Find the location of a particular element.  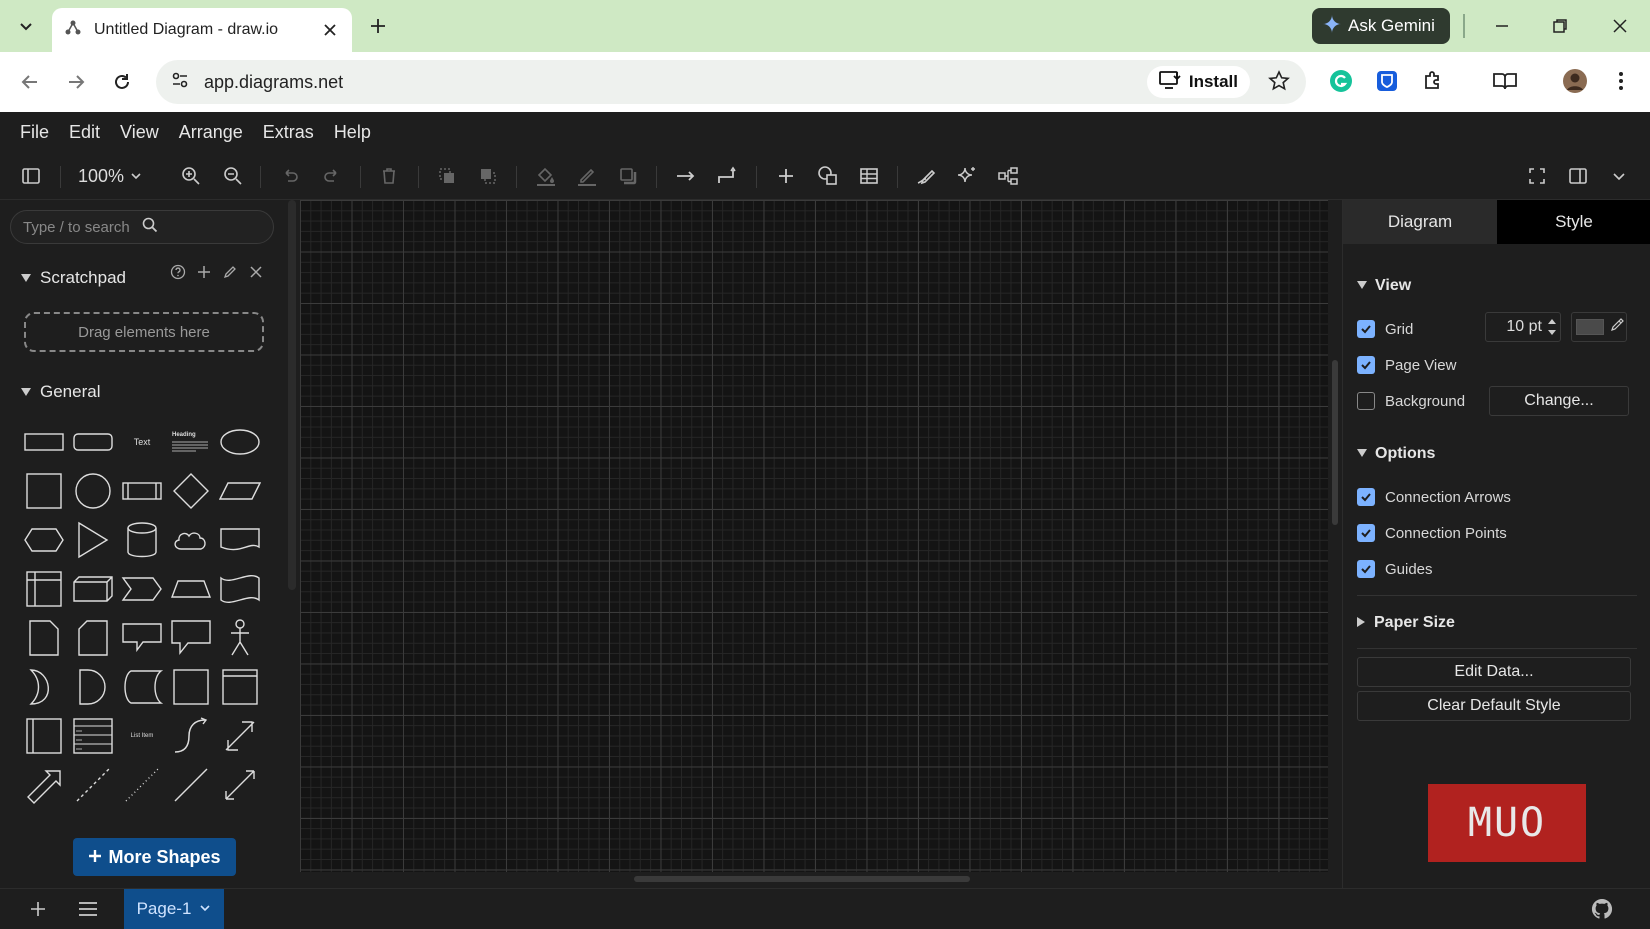

install-app-button: Install is located at coordinates (1198, 82).